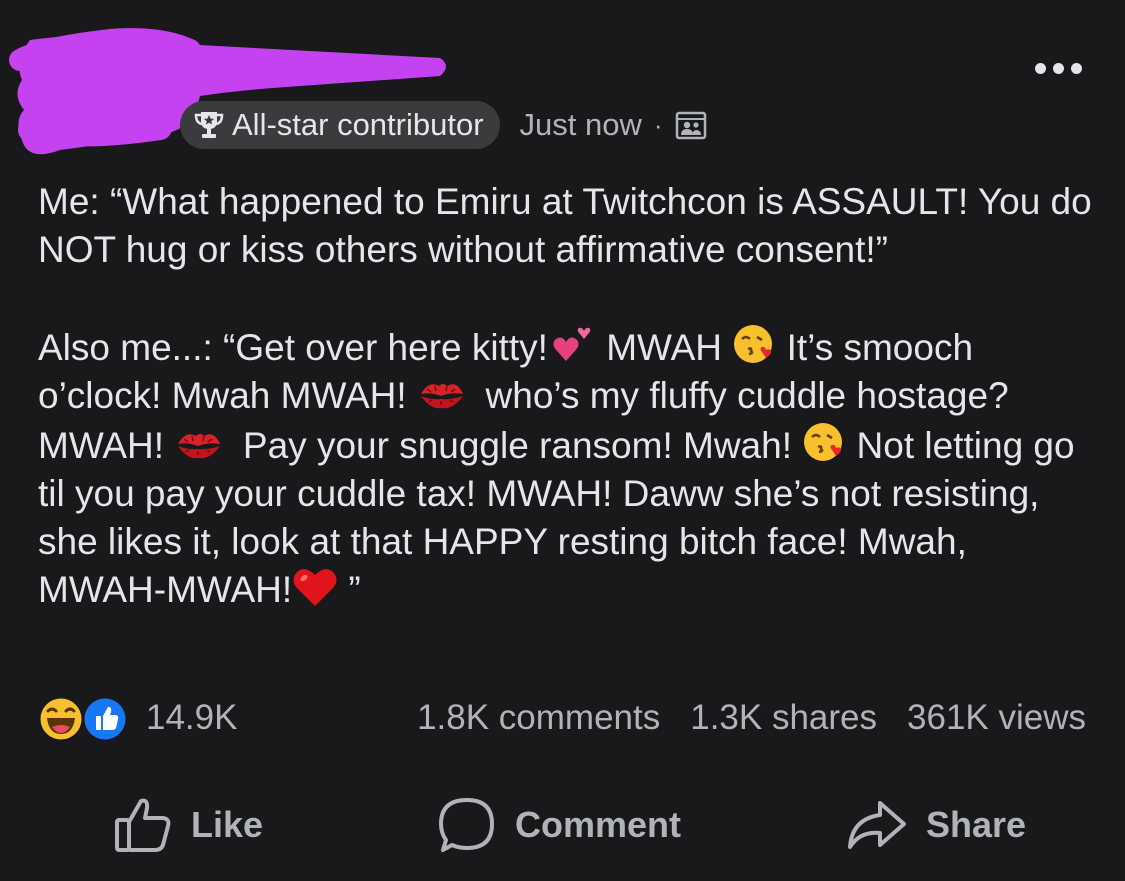  Describe the element at coordinates (188, 825) in the screenshot. I see `like-button: Like` at that location.